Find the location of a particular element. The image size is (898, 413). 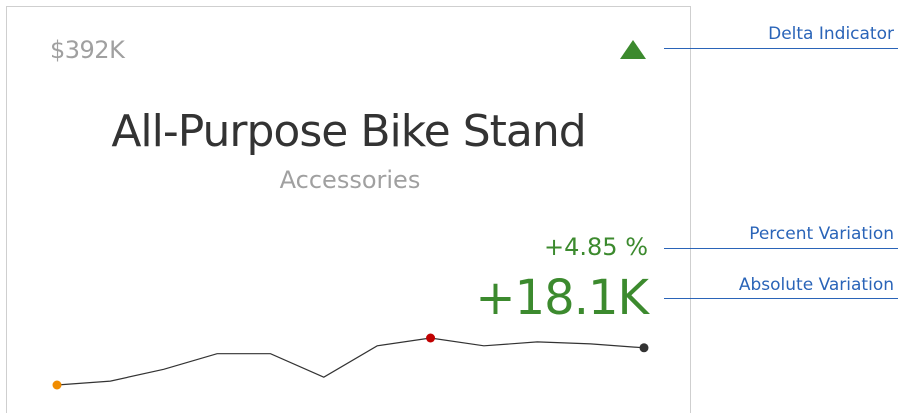

actual-value: $392K is located at coordinates (87, 50).